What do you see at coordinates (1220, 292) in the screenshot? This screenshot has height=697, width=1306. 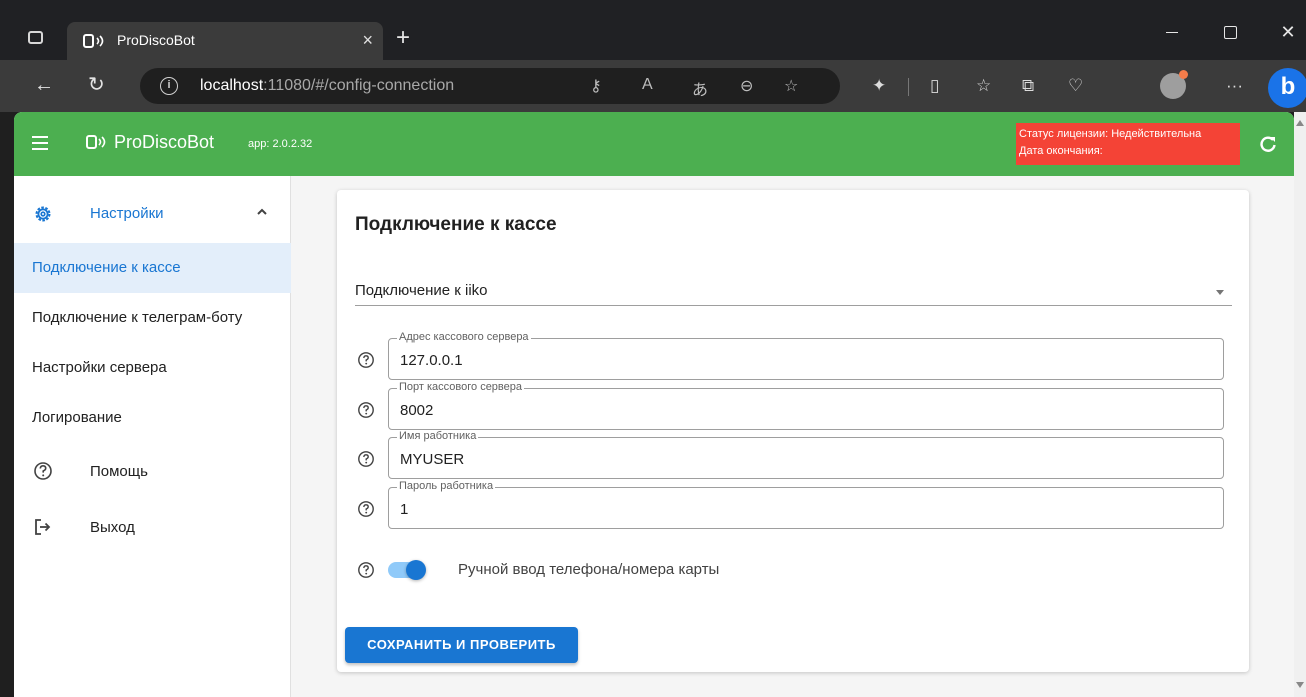 I see `dropdown-arrow-icon` at bounding box center [1220, 292].